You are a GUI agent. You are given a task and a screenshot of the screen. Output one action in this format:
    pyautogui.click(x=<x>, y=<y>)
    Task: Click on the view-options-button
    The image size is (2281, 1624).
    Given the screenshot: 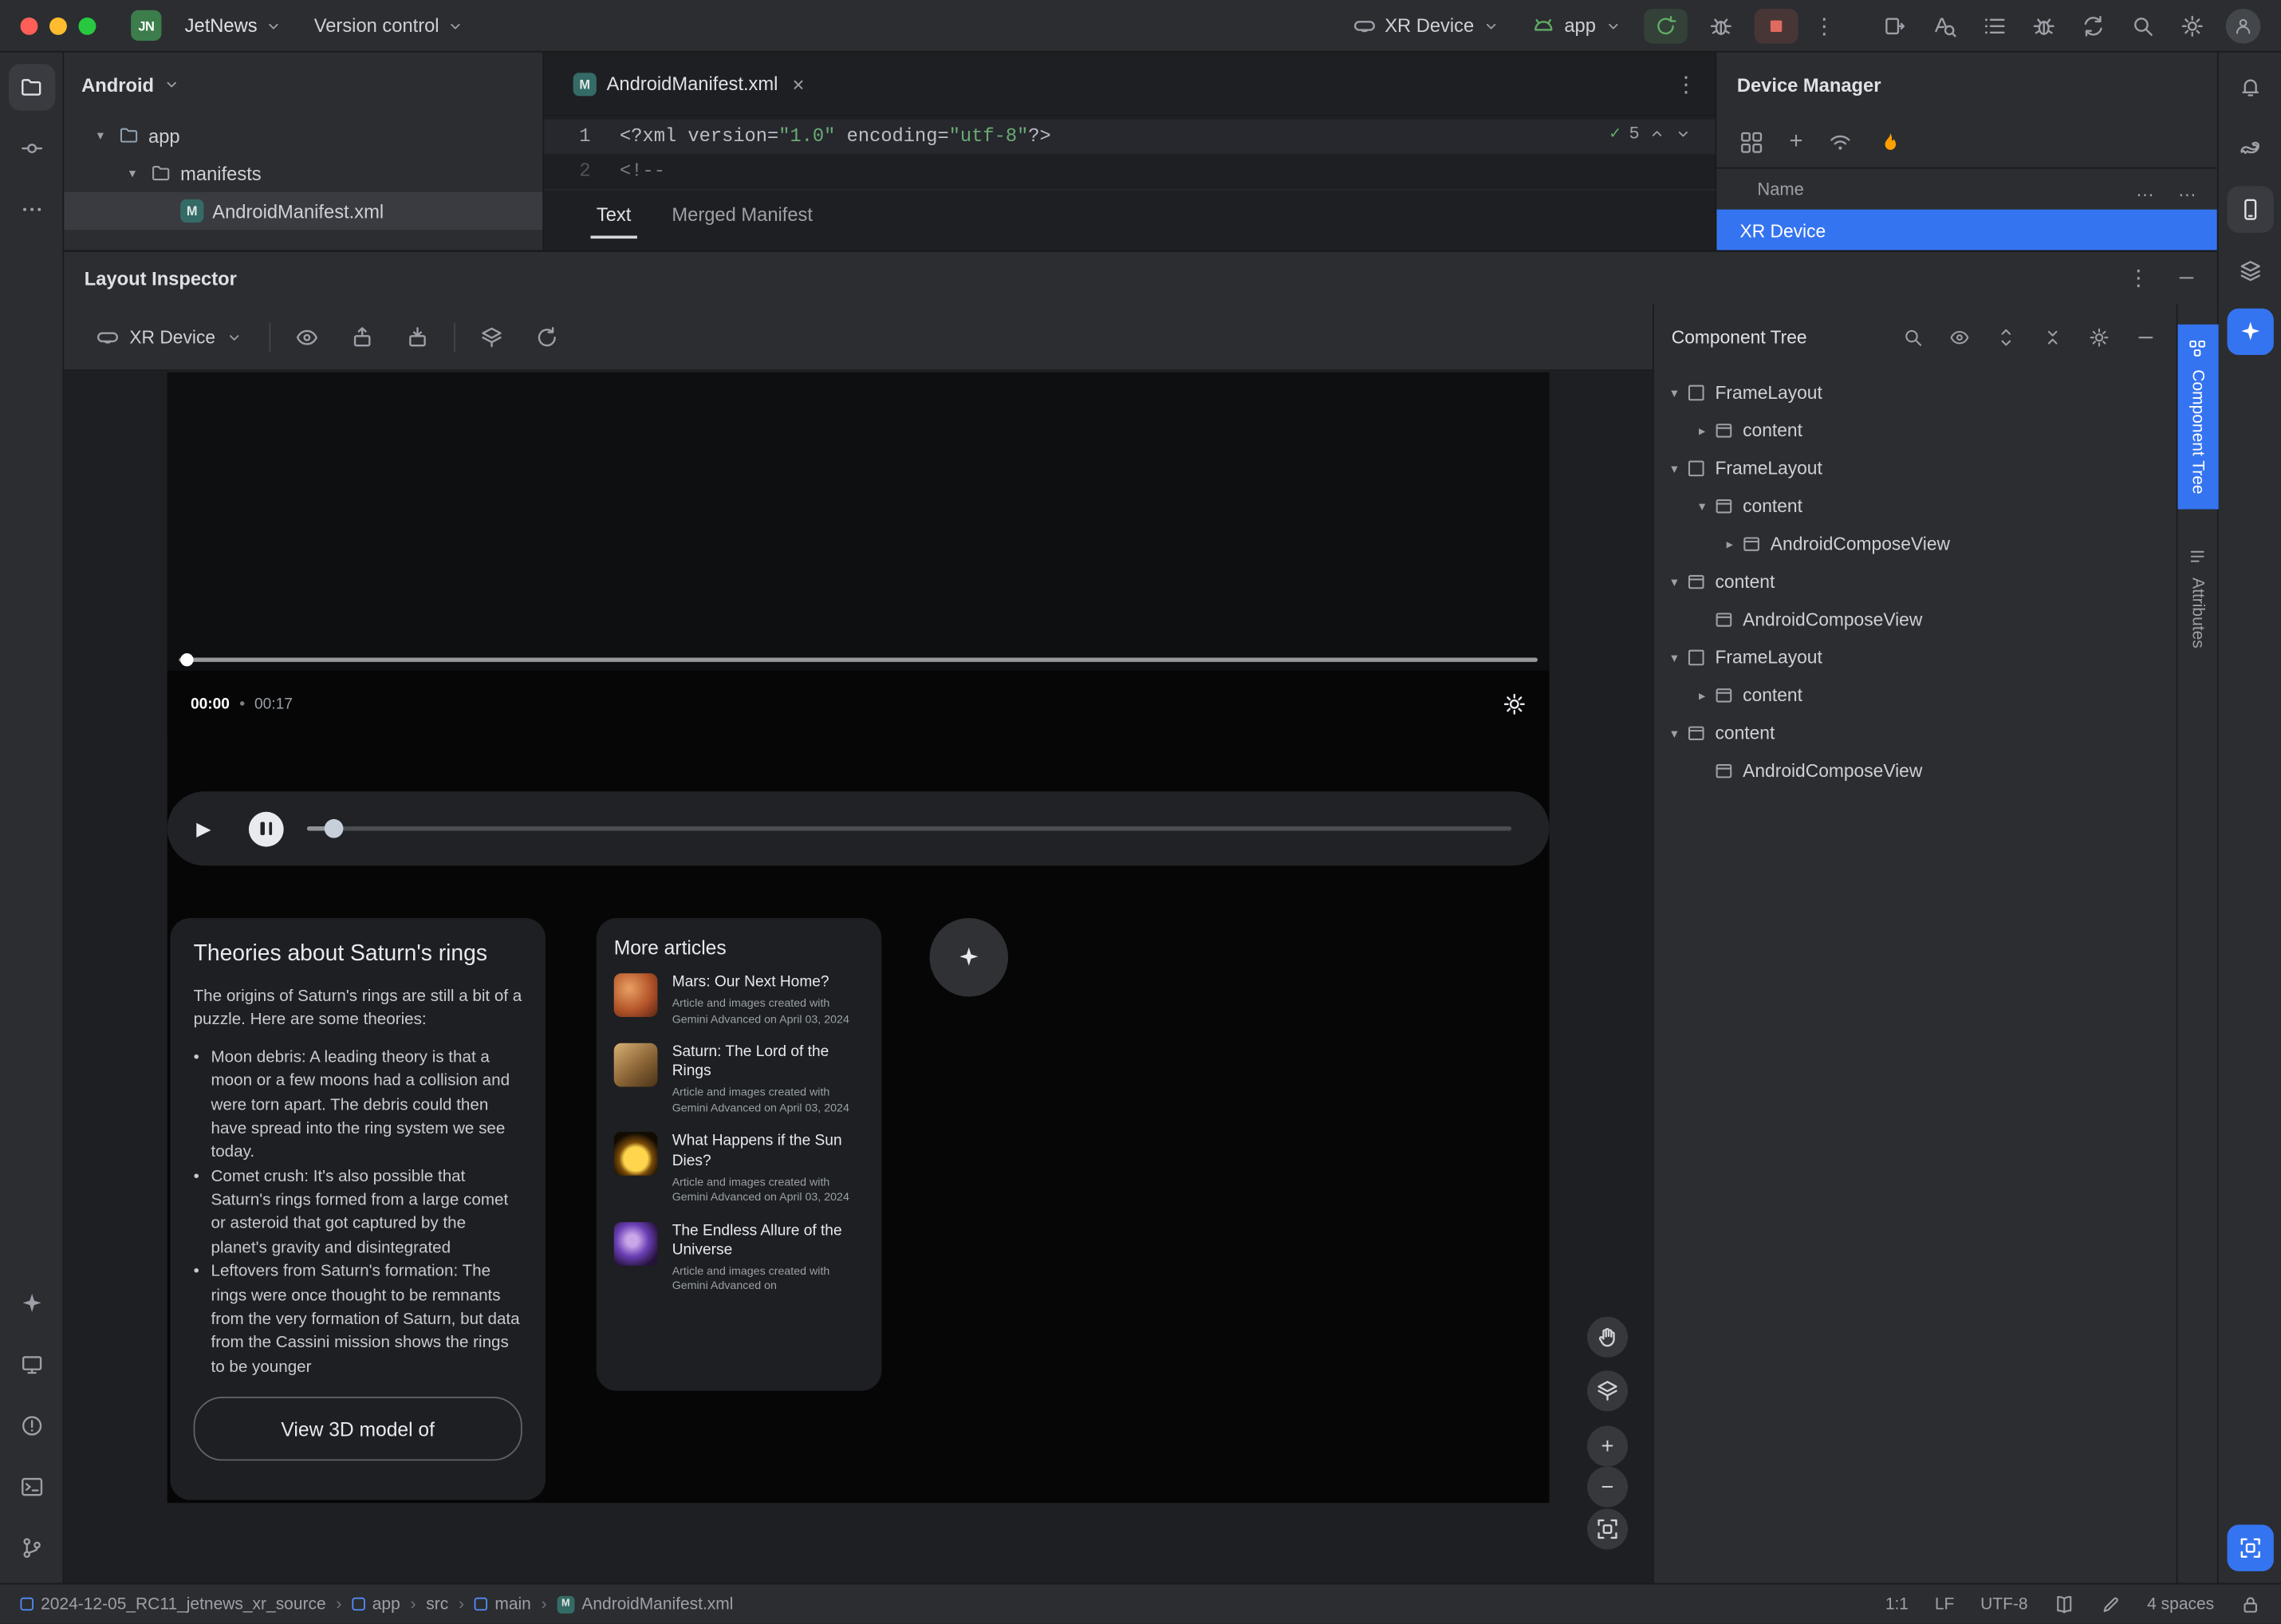 What is the action you would take?
    pyautogui.click(x=306, y=337)
    